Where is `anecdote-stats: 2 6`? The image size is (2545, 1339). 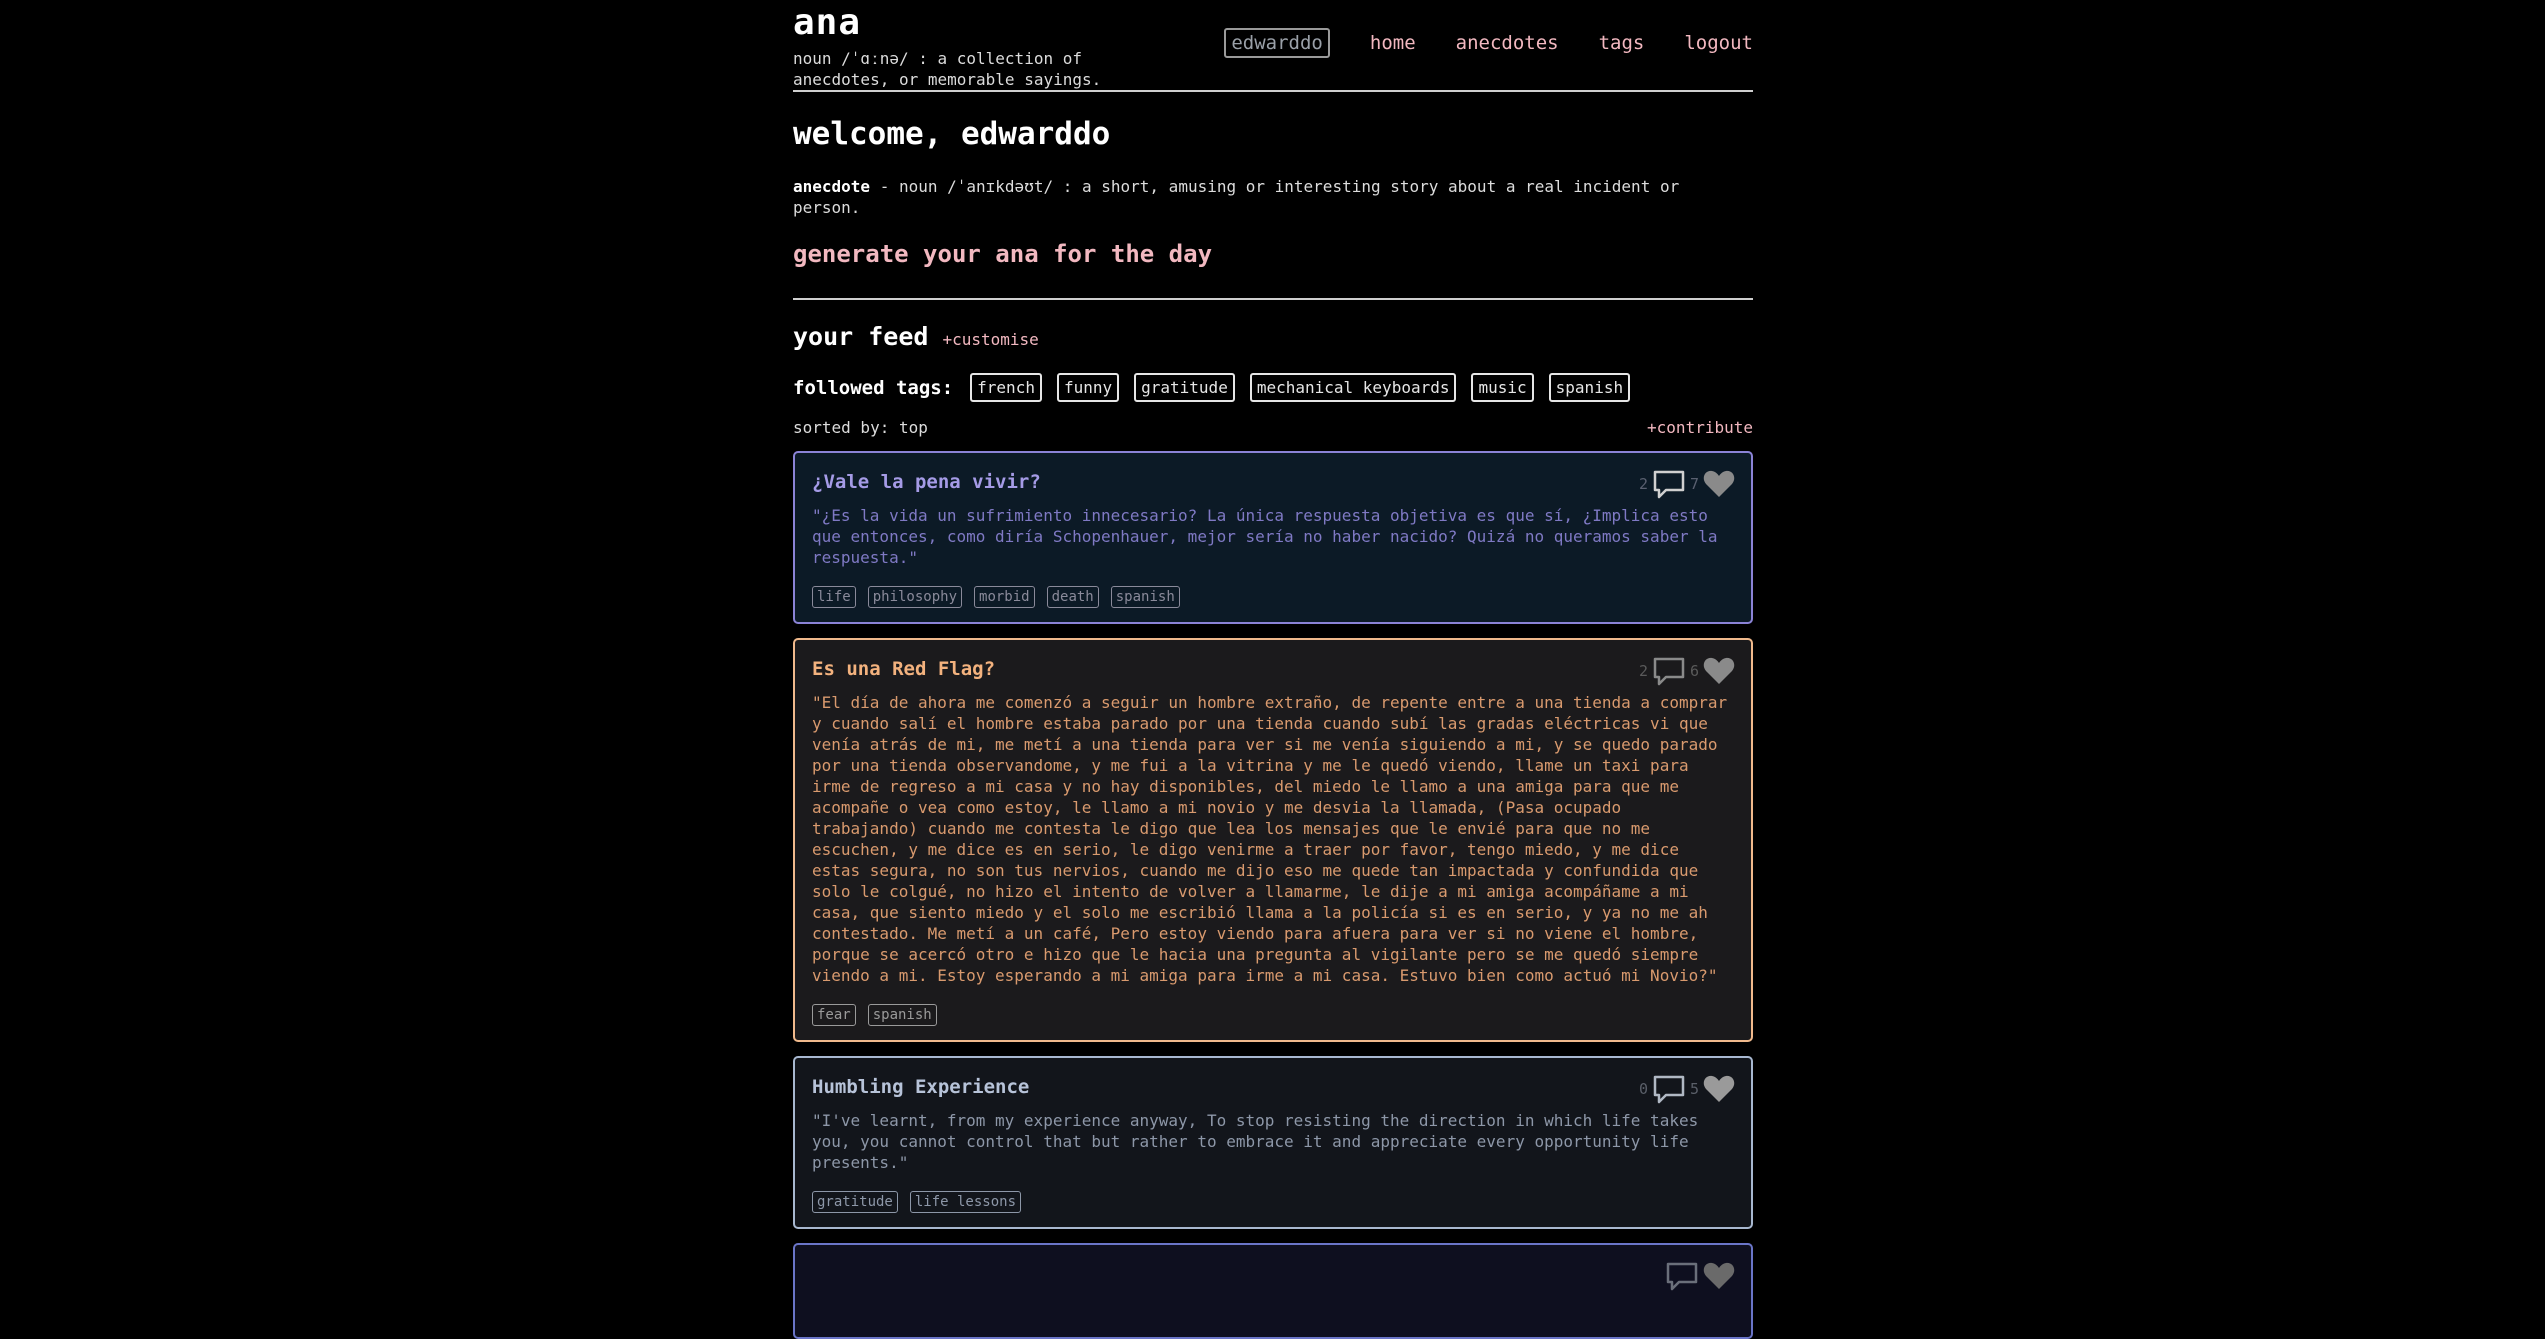
anecdote-stats: 2 6 is located at coordinates (1687, 671).